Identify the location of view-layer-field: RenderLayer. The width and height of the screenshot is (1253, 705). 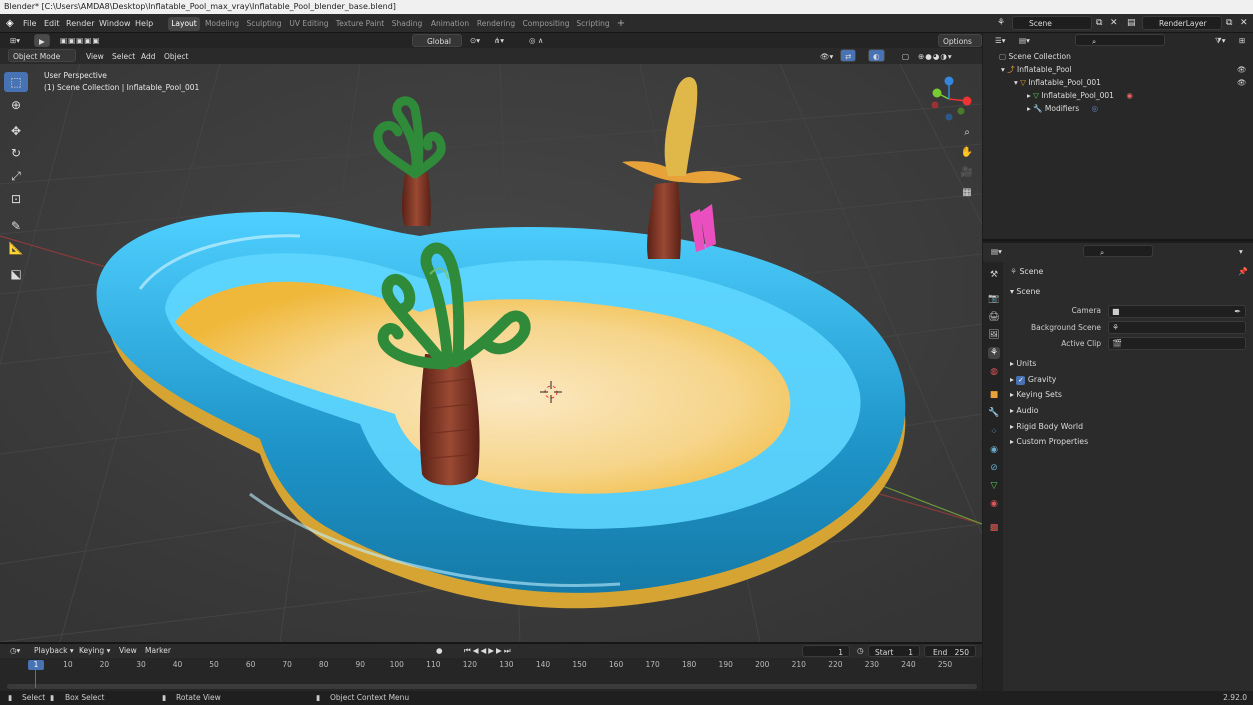
(1182, 23).